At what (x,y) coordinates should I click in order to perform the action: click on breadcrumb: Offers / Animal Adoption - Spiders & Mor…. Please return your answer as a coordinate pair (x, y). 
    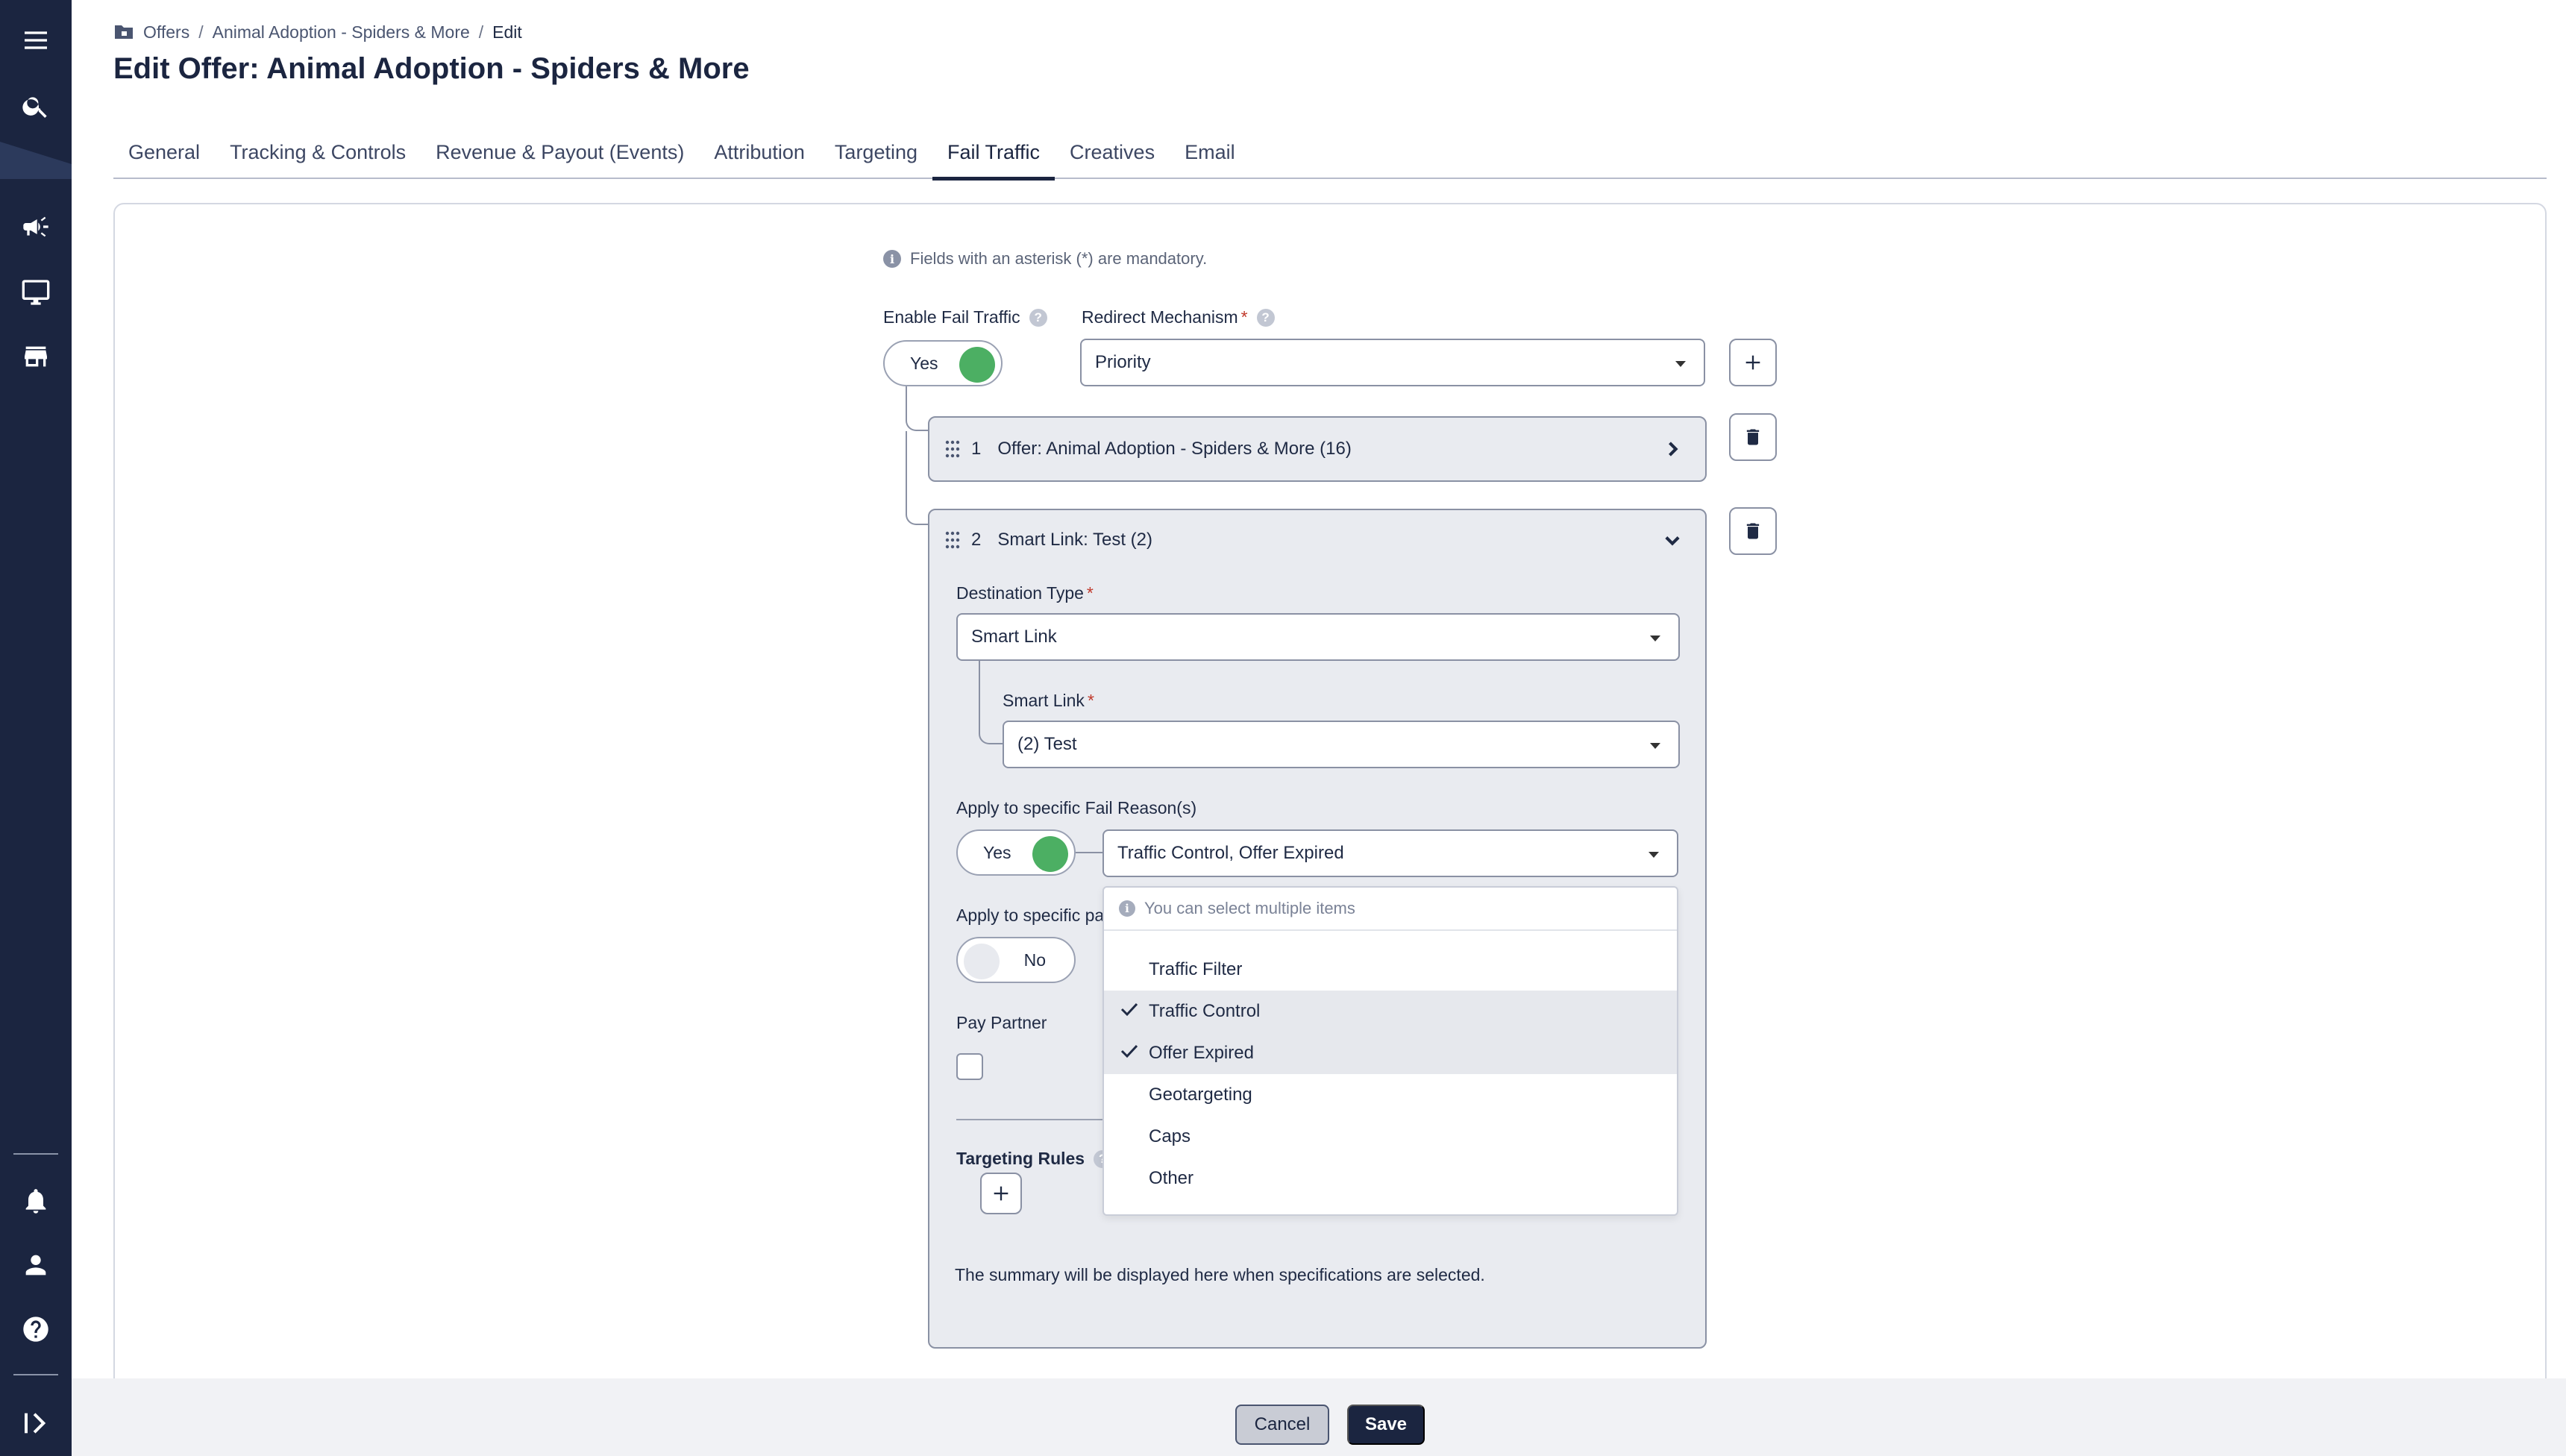
    Looking at the image, I should click on (317, 32).